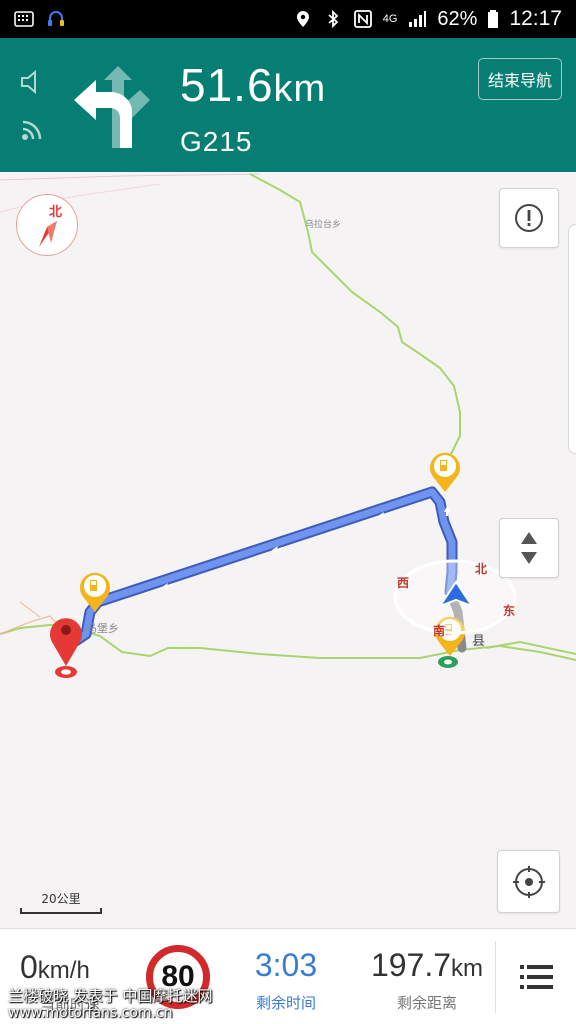  I want to click on watermark-line-1: 兰楼破晓 发表于 中国摩托迷网, so click(110, 996).